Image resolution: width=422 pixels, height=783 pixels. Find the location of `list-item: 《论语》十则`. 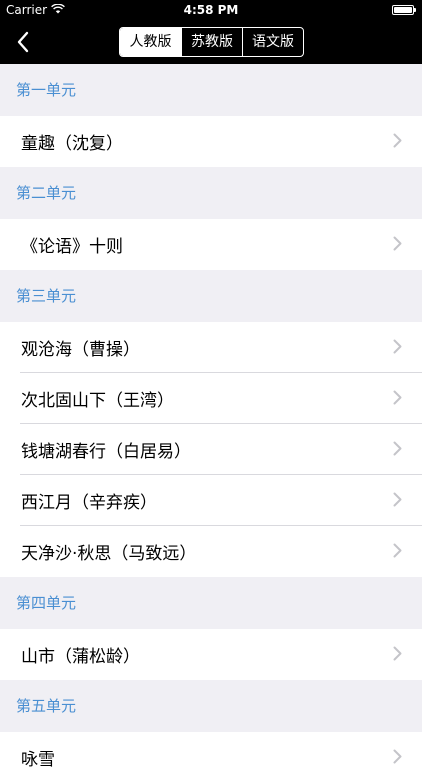

list-item: 《论语》十则 is located at coordinates (211, 244).